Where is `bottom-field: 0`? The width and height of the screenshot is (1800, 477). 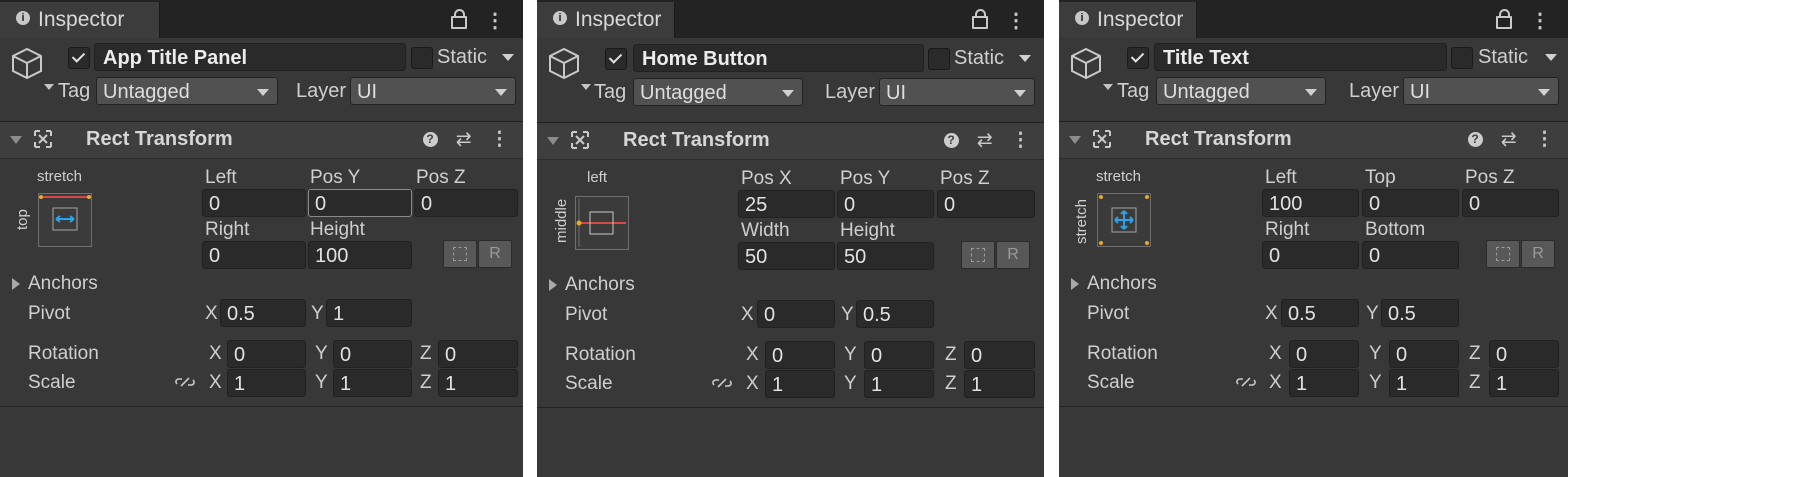
bottom-field: 0 is located at coordinates (1410, 255).